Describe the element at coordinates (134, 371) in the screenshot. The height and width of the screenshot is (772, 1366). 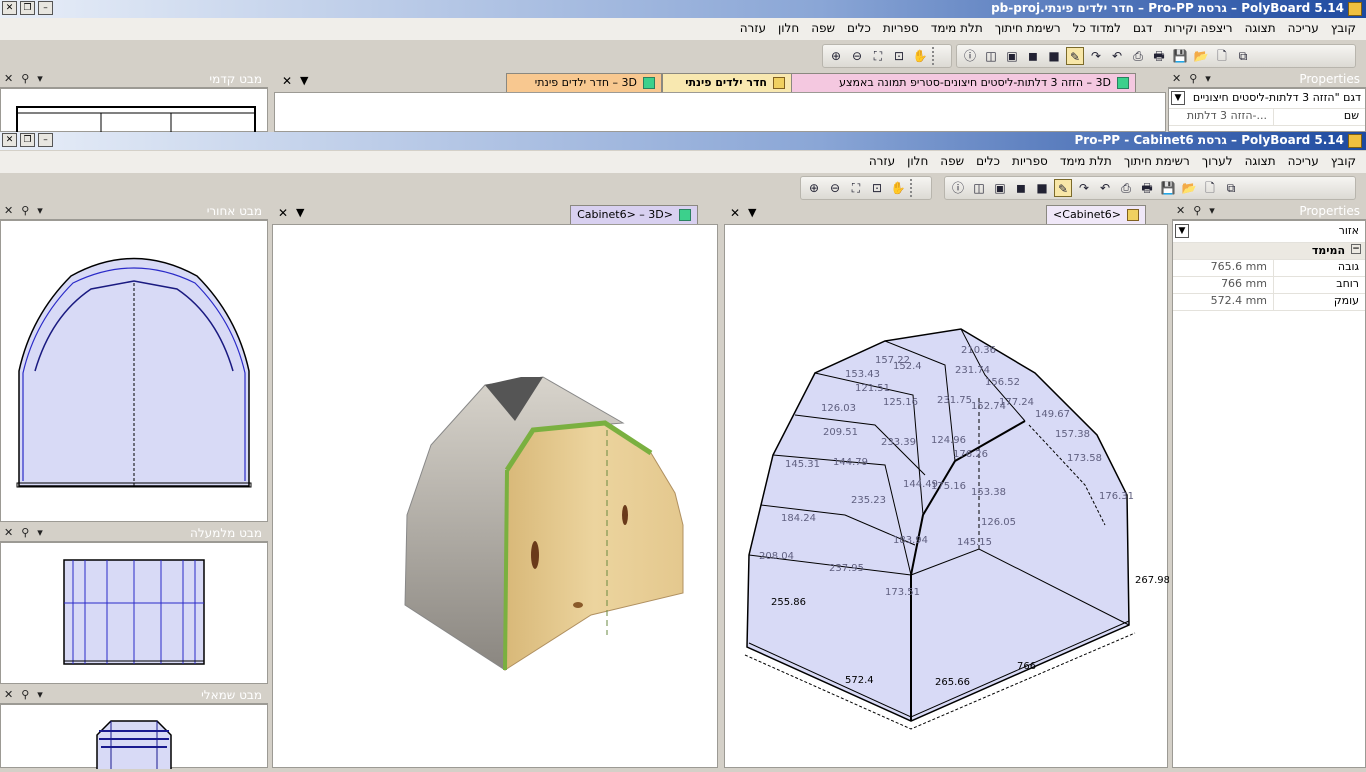
I see `back-view-panel` at that location.